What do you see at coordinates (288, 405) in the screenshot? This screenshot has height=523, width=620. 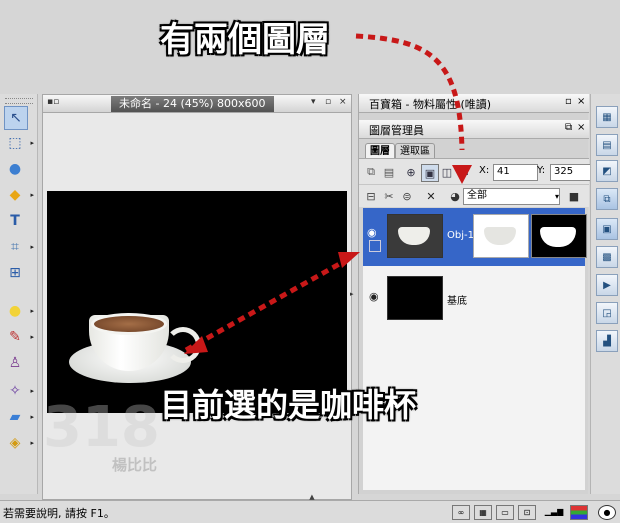 I see `bottom-callout: 目前選的是咖啡杯` at bounding box center [288, 405].